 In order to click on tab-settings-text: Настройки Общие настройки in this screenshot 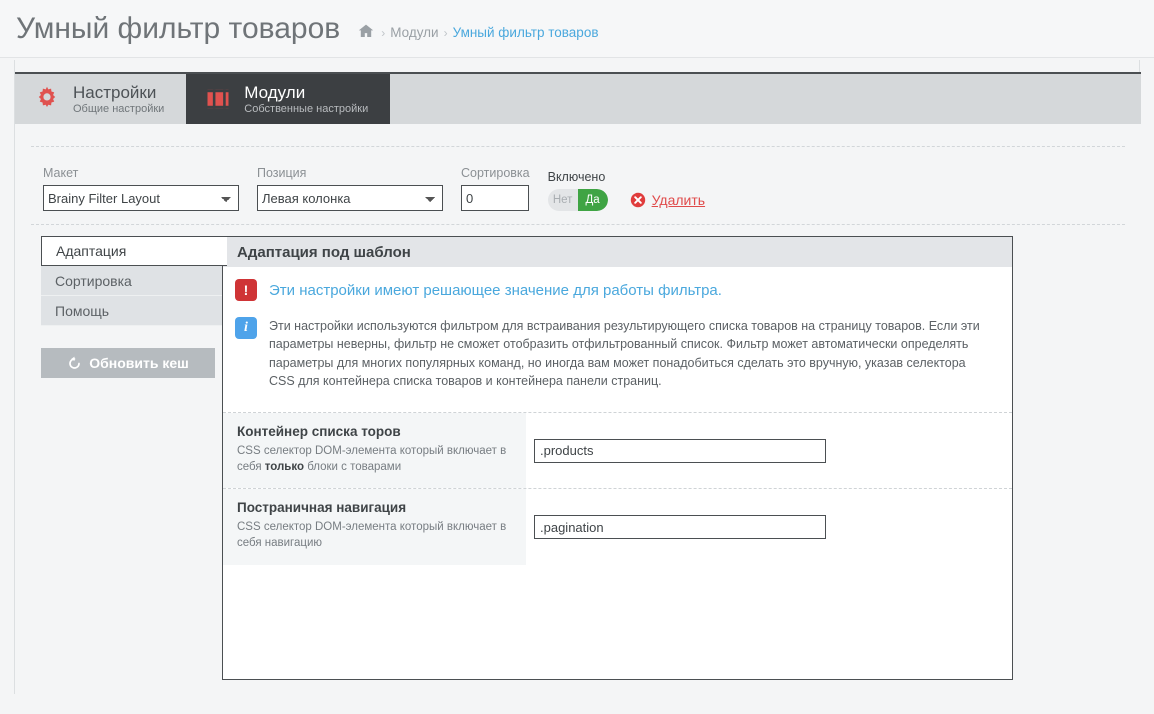, I will do `click(118, 99)`.